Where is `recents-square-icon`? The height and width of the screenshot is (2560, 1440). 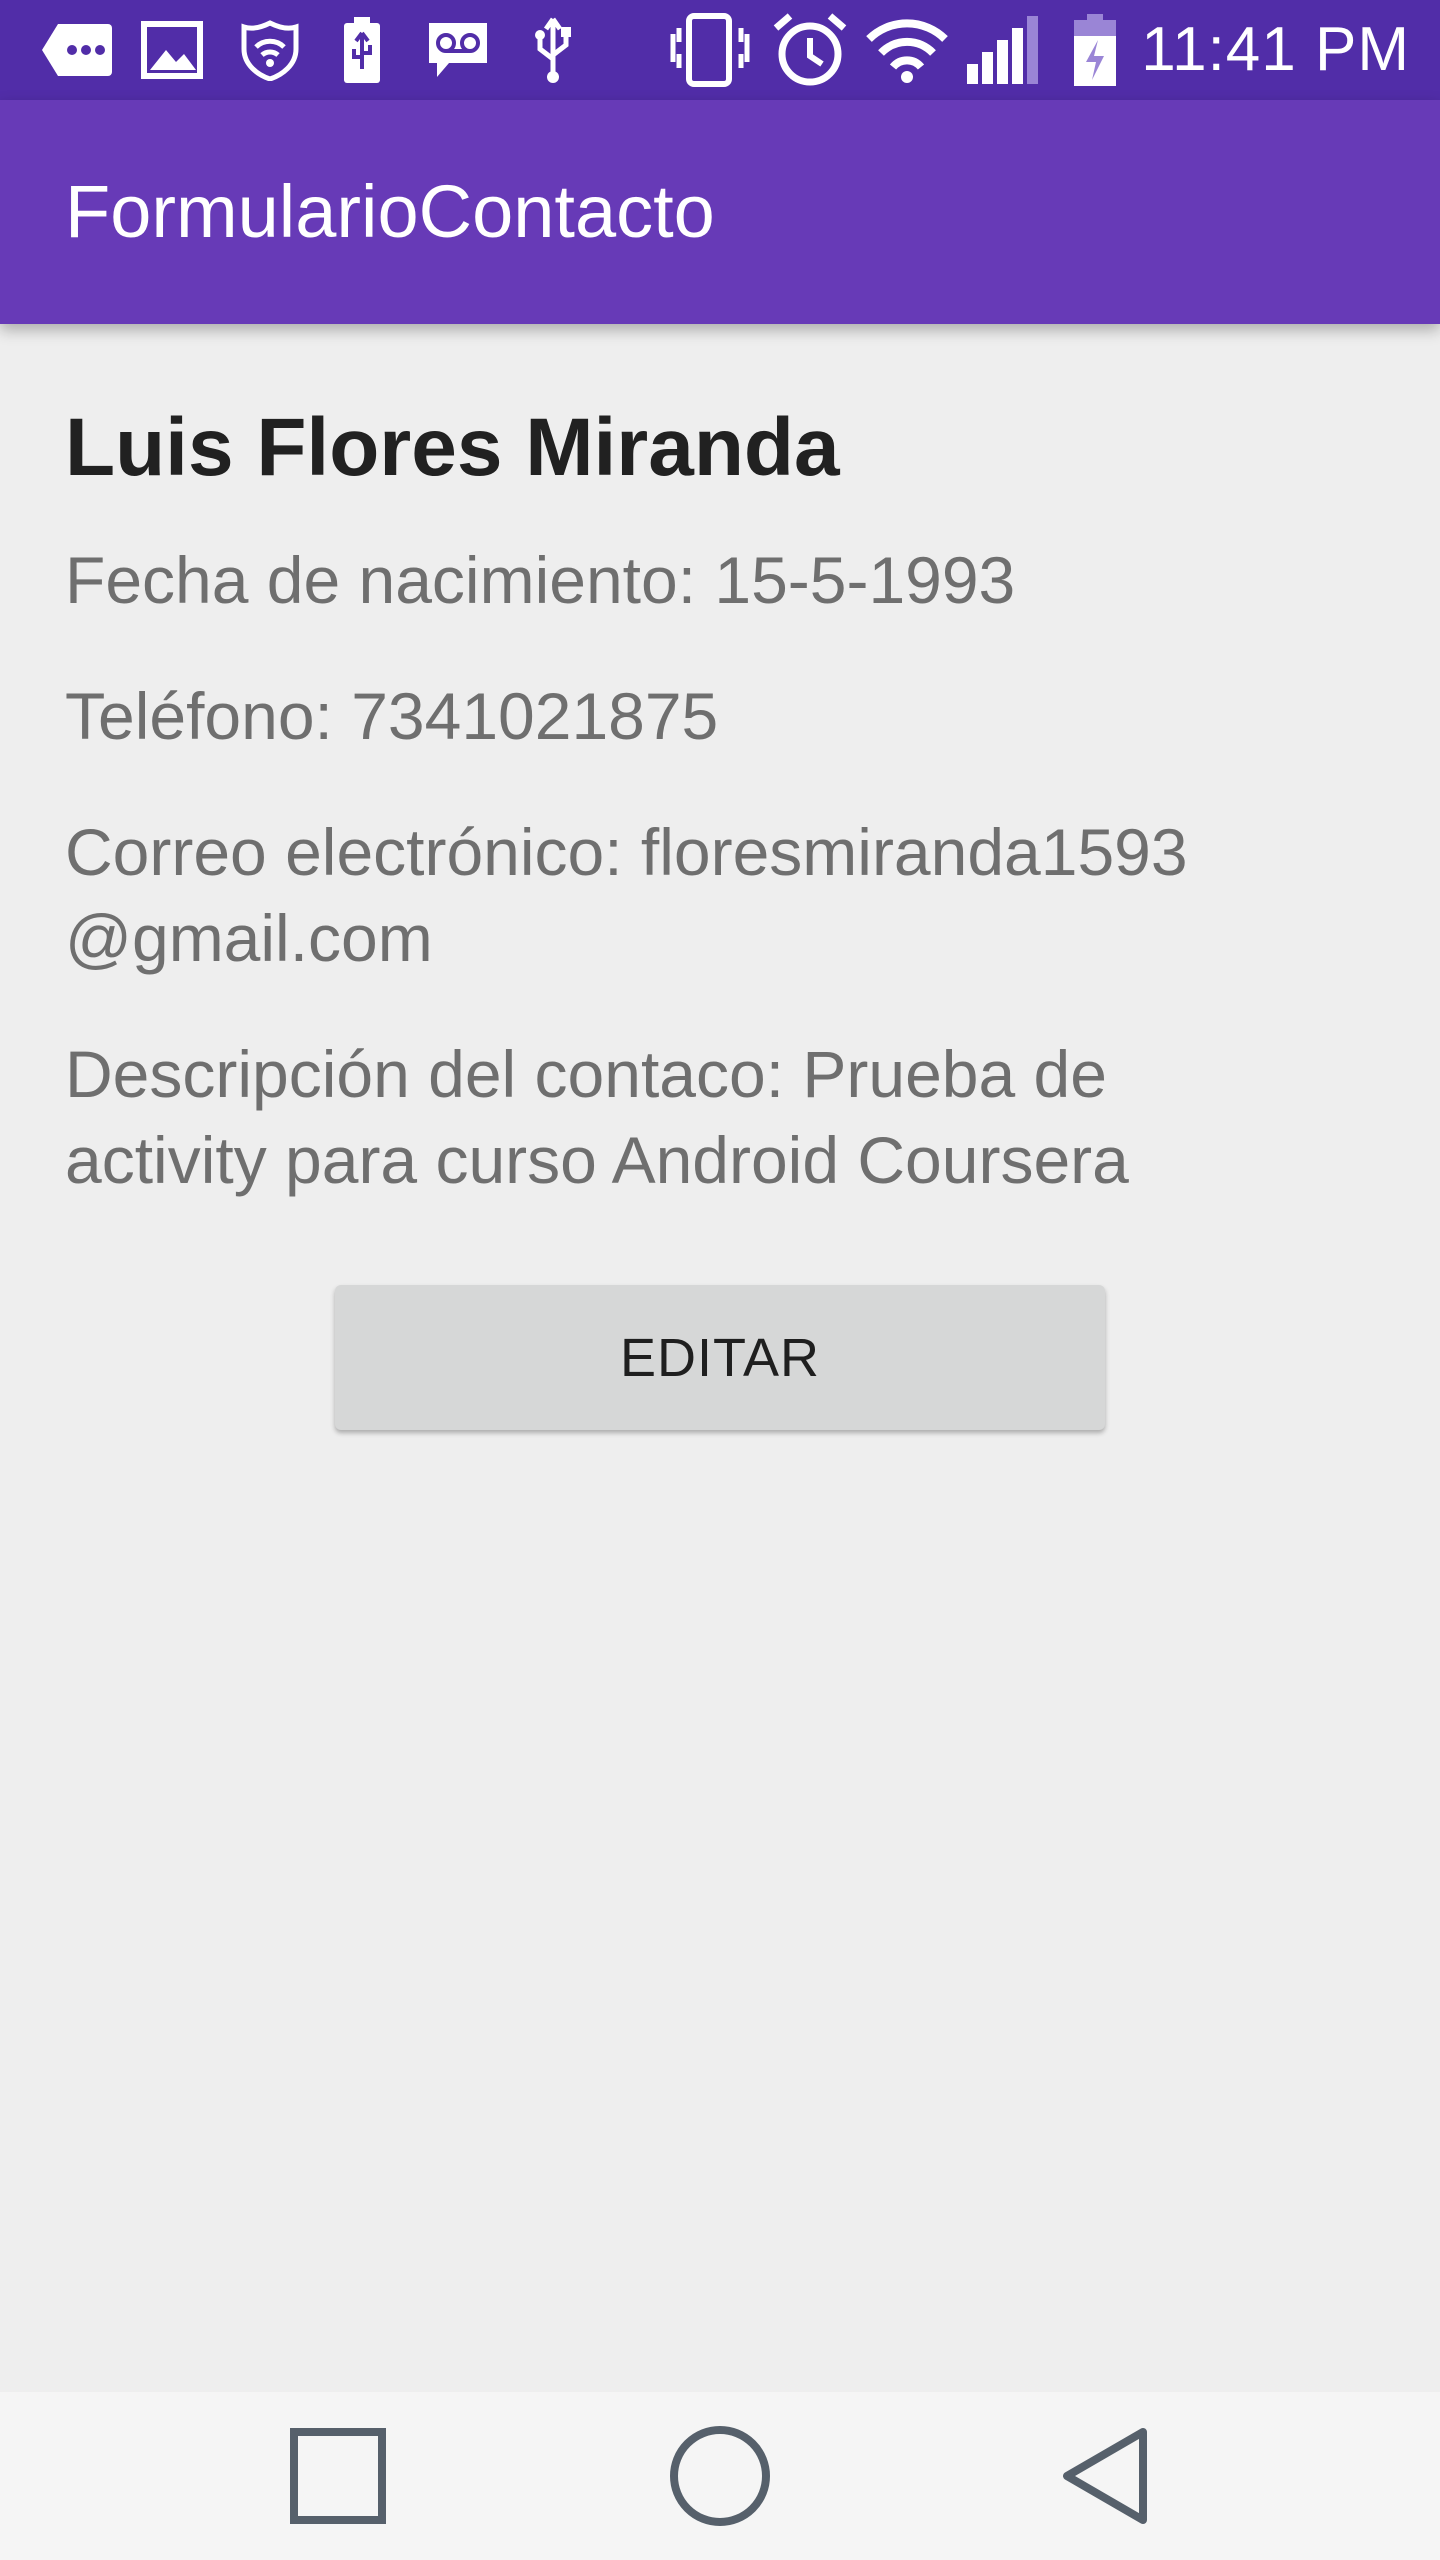
recents-square-icon is located at coordinates (338, 2476).